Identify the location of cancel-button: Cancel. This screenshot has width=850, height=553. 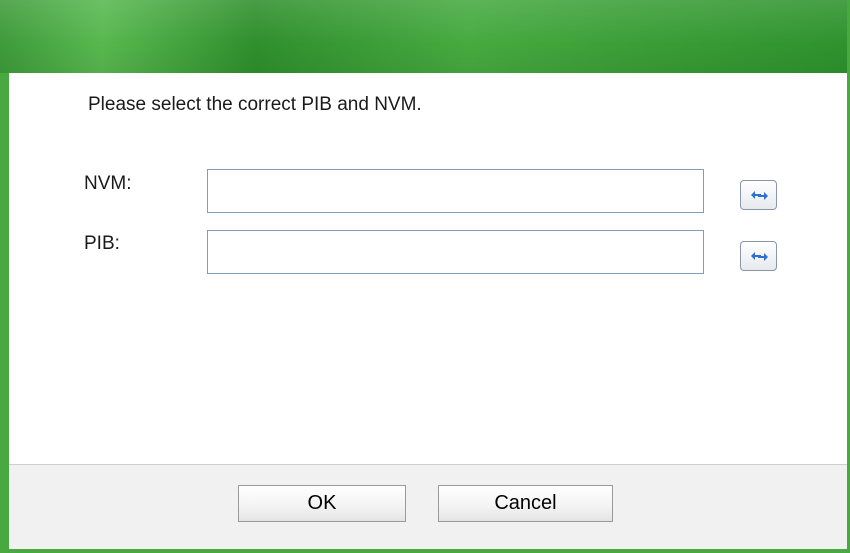
(525, 503).